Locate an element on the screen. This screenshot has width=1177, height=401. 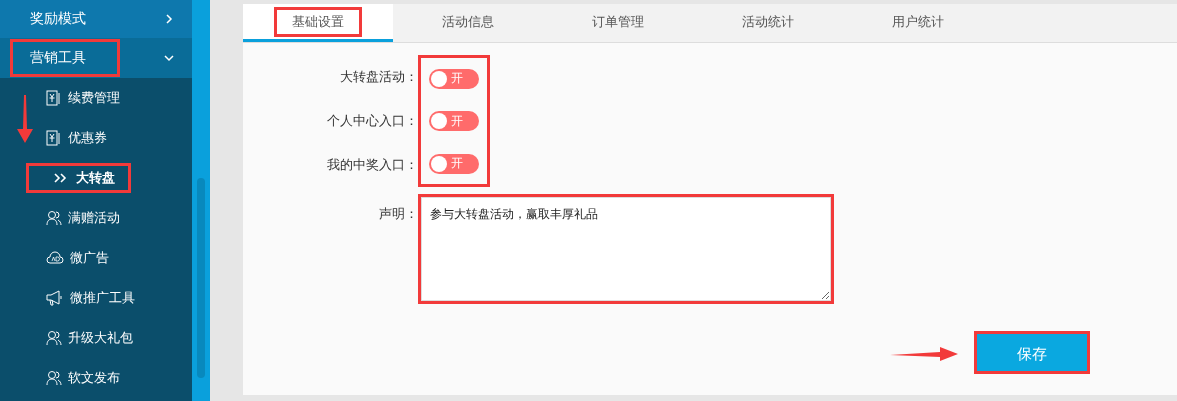
menu-item: 营销工具 is located at coordinates (96, 58).